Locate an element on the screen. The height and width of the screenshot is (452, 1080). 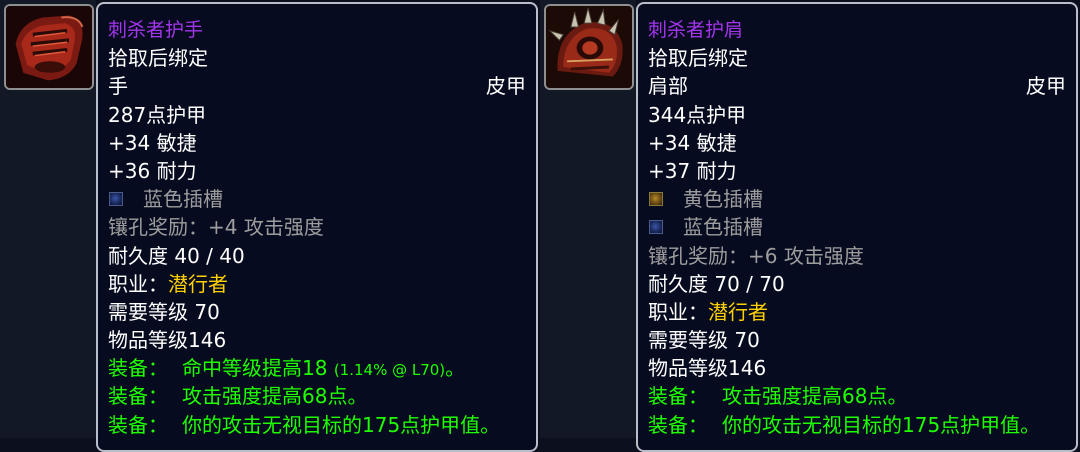
slot-row: 肩部 皮甲 is located at coordinates (857, 86).